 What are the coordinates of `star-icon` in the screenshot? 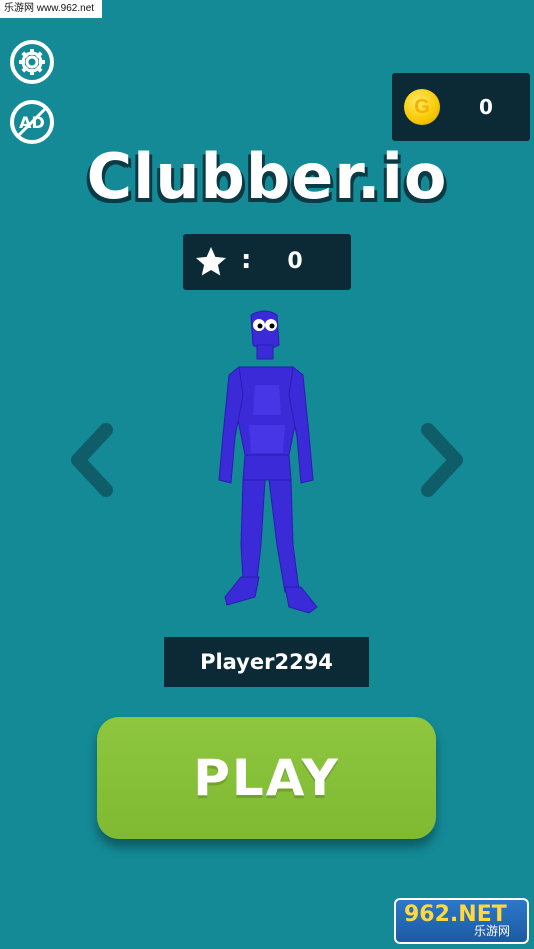 It's located at (211, 261).